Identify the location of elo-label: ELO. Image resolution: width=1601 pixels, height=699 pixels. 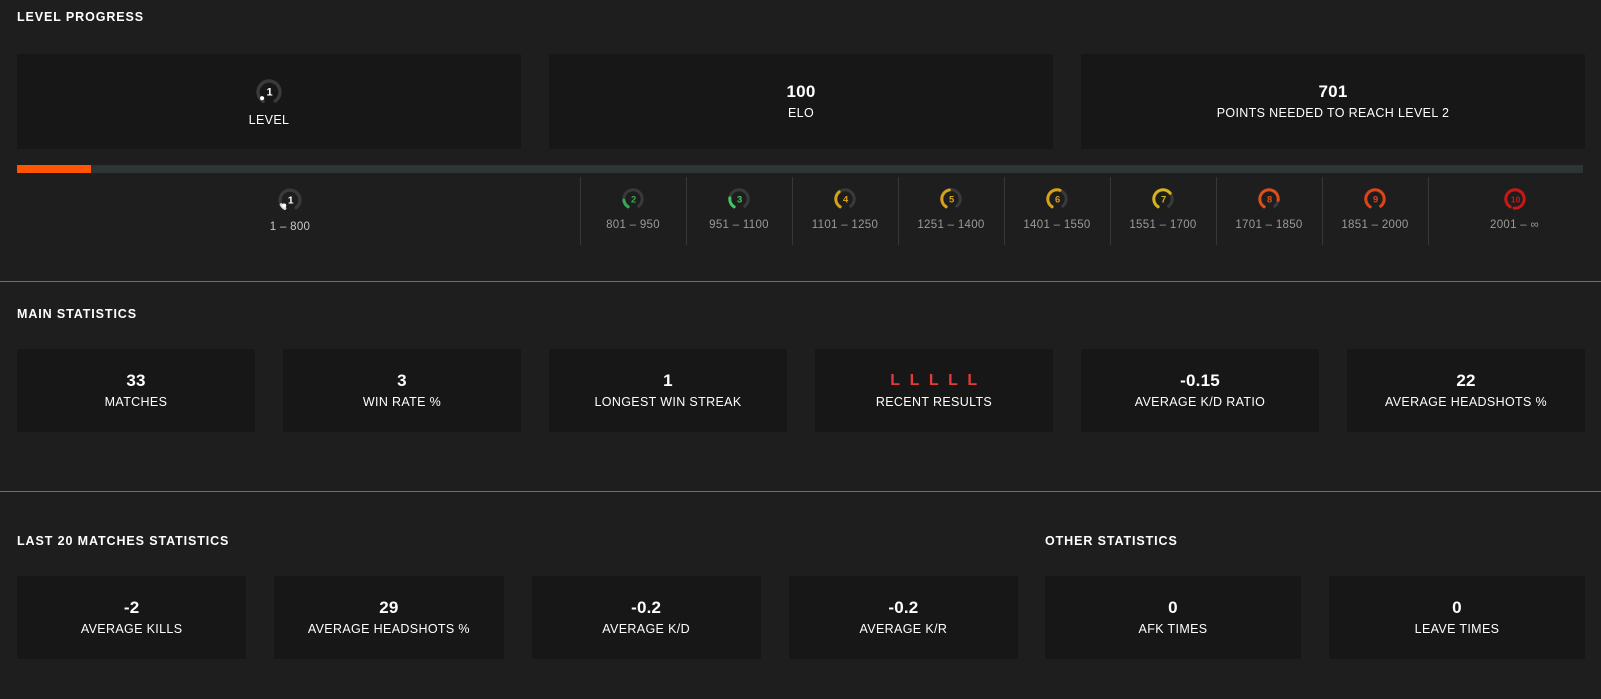
(801, 113).